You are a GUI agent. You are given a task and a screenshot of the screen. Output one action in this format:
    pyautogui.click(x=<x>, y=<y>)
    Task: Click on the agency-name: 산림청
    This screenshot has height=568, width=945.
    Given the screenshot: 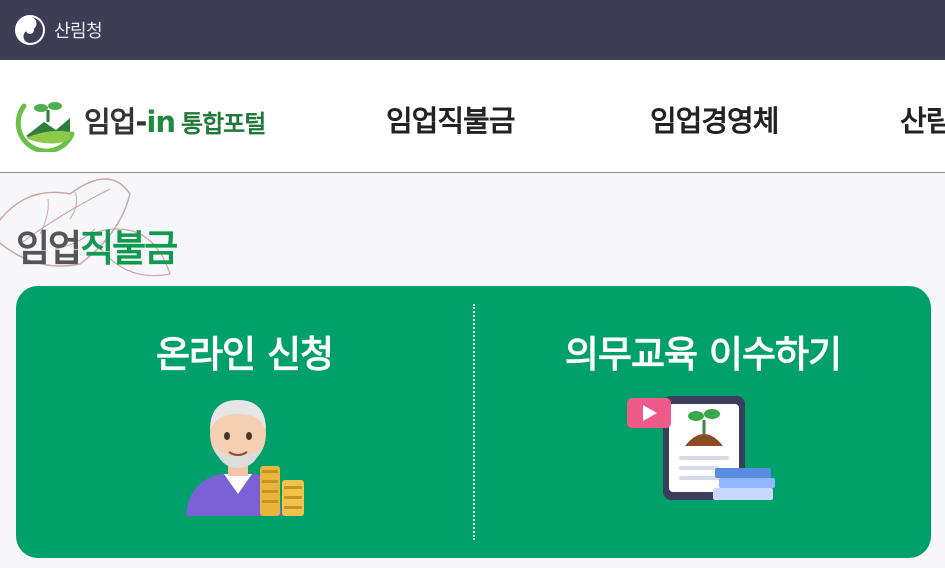 What is the action you would take?
    pyautogui.click(x=78, y=30)
    